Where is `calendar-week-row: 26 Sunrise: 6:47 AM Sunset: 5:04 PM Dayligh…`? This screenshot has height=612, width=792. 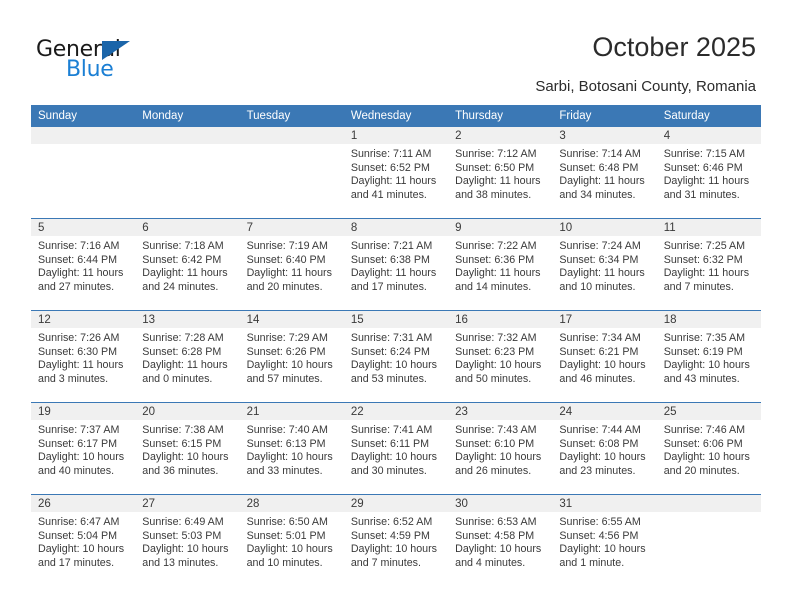 calendar-week-row: 26 Sunrise: 6:47 AM Sunset: 5:04 PM Dayligh… is located at coordinates (396, 540).